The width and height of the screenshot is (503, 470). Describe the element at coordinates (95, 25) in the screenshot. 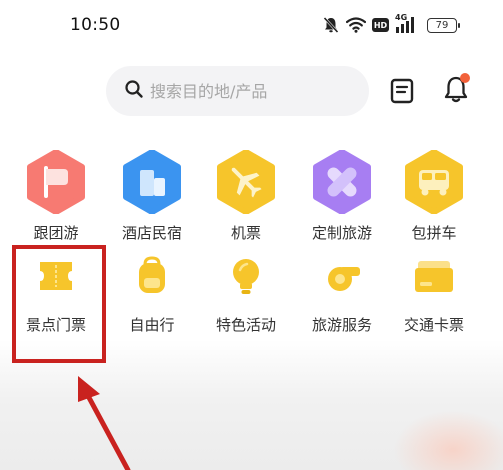

I see `status-time: 10:50` at that location.